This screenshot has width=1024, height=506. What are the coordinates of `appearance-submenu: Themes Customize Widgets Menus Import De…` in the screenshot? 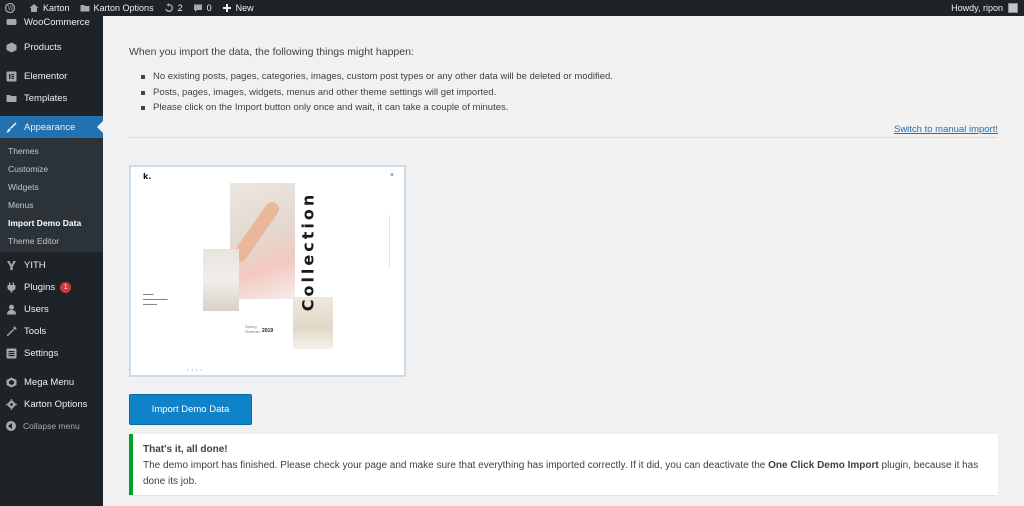 It's located at (51, 195).